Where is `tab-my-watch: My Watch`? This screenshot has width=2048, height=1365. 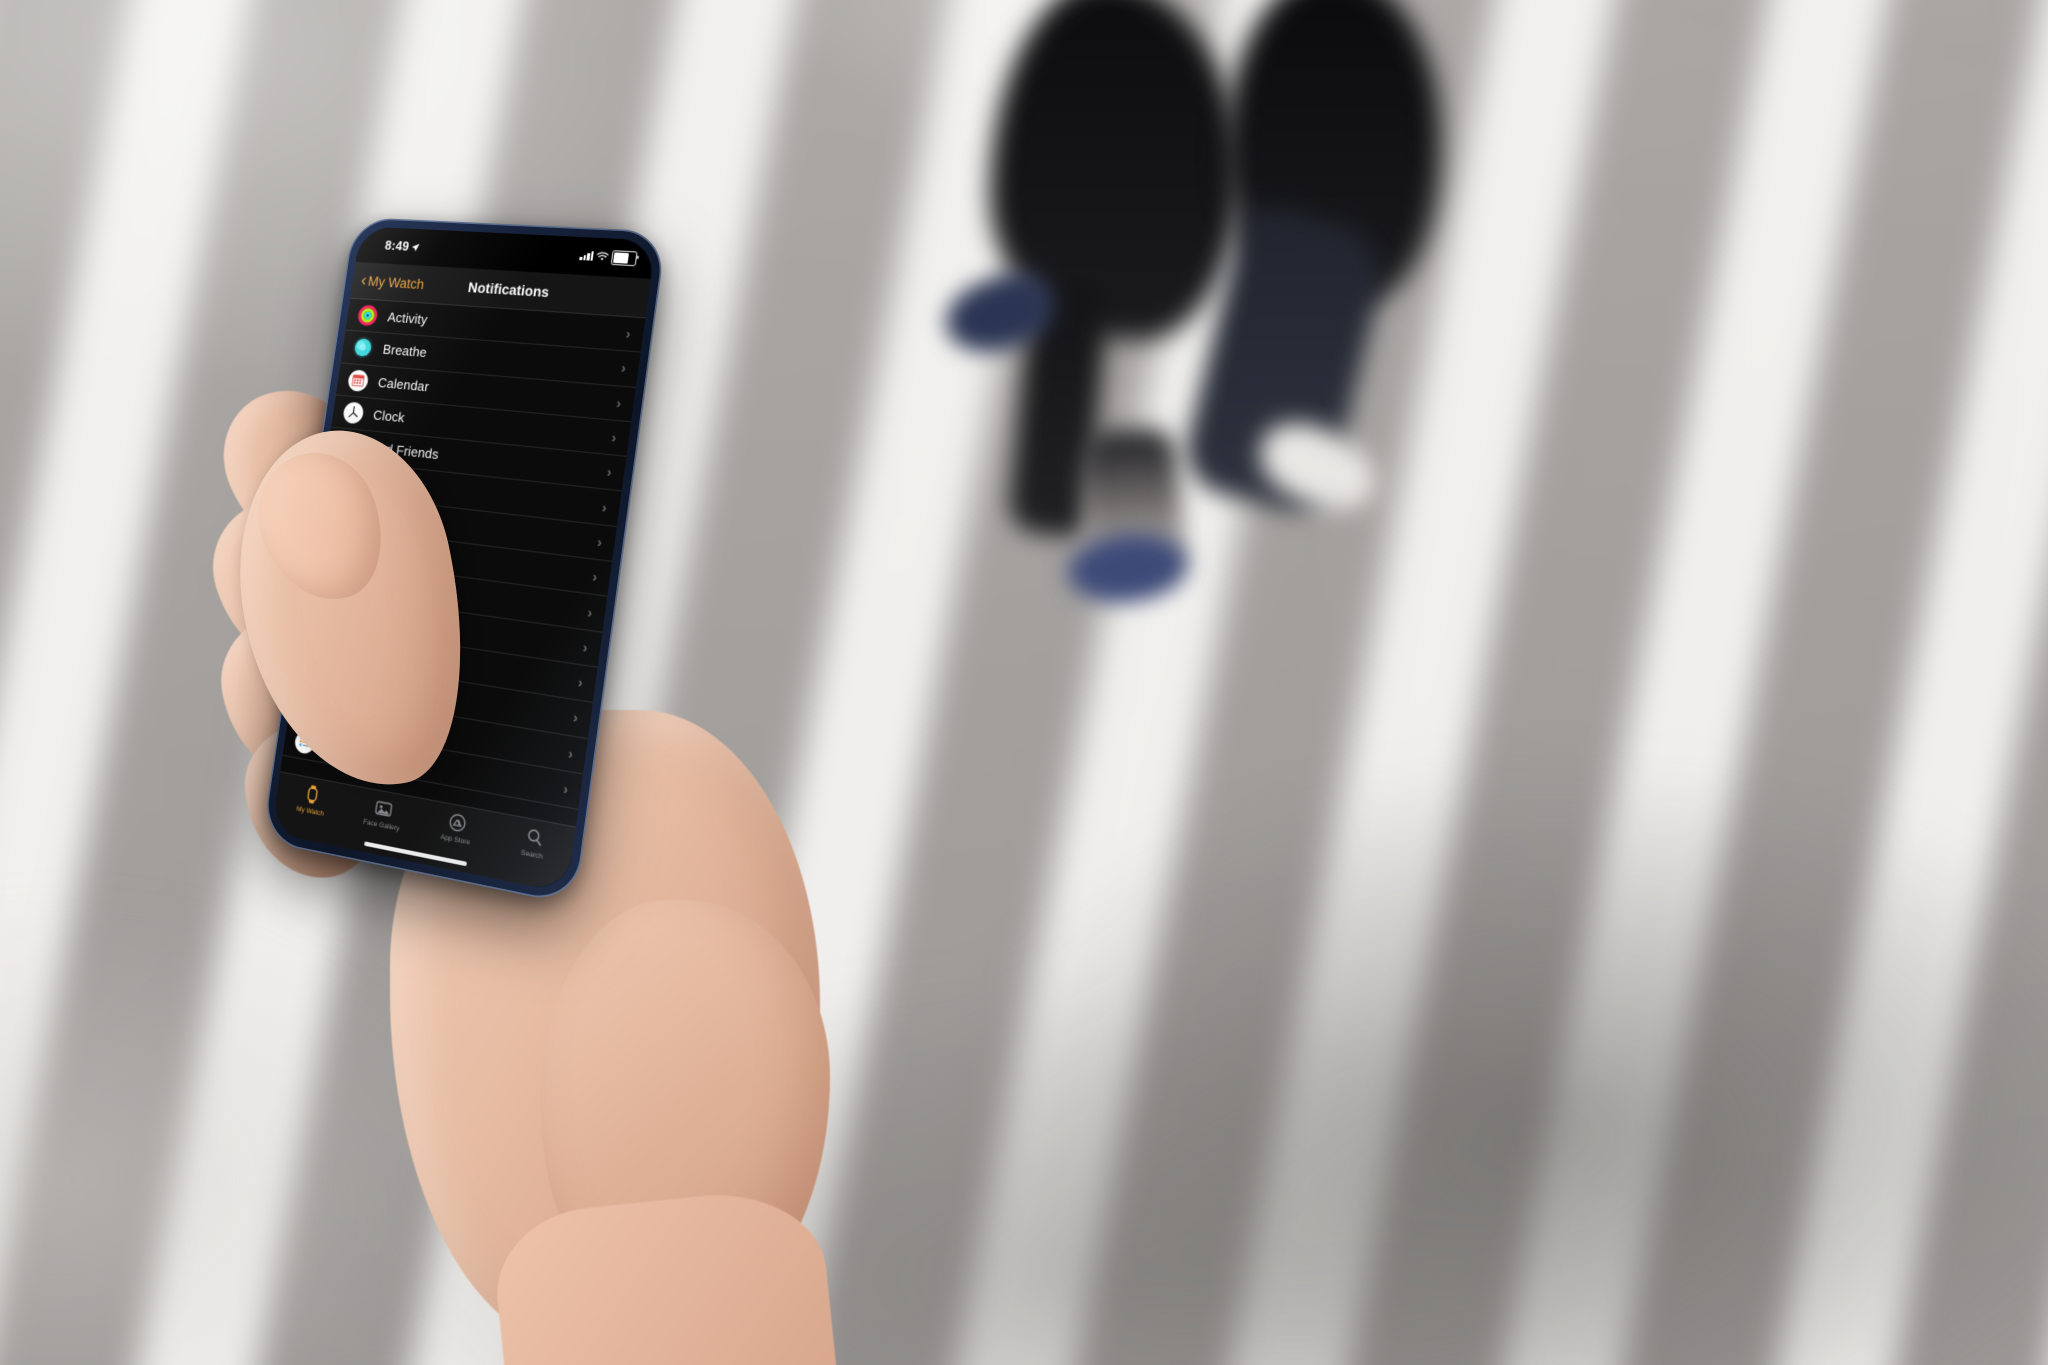
tab-my-watch: My Watch is located at coordinates (312, 799).